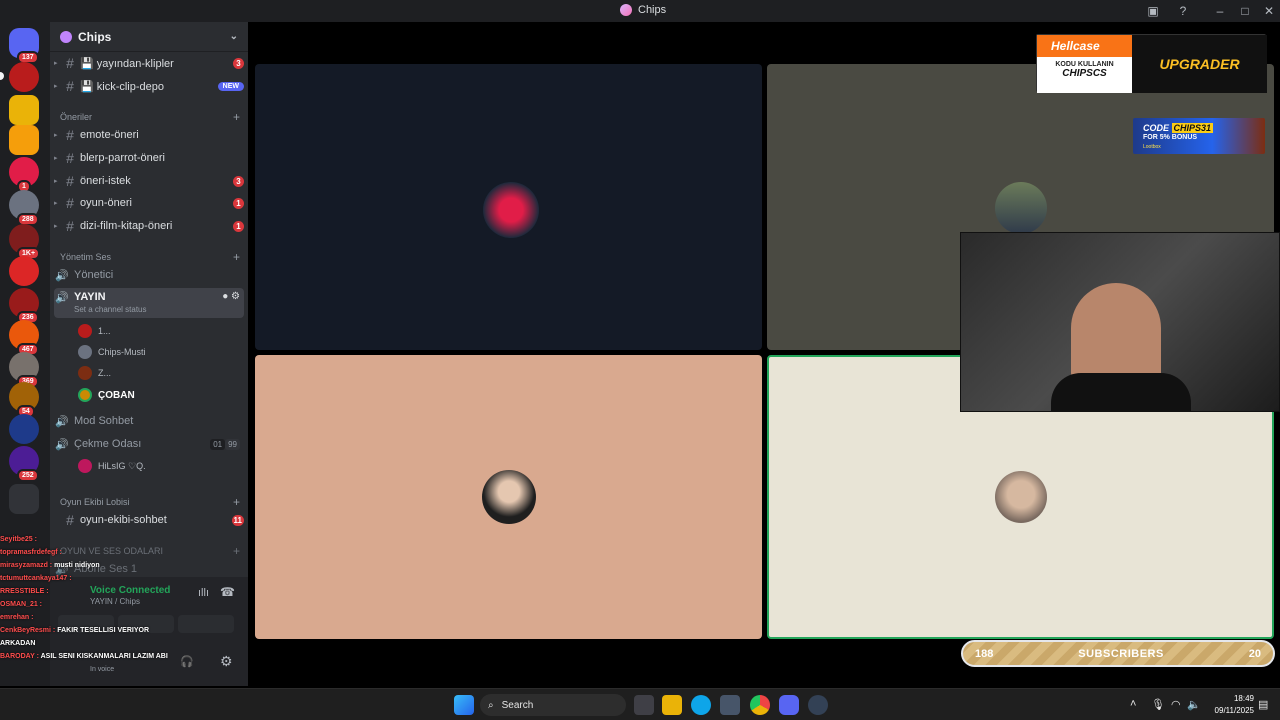 The image size is (1280, 720). Describe the element at coordinates (150, 257) in the screenshot. I see `category-yonetim-ses: Yönetim Ses +` at that location.